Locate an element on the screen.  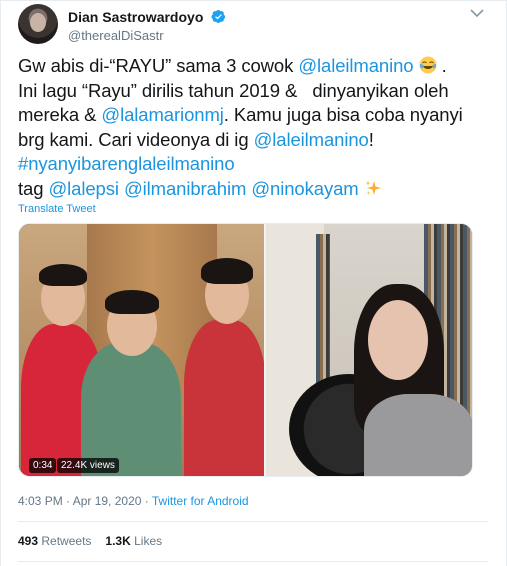
tweet-text-segment: tag is located at coordinates (33, 188).